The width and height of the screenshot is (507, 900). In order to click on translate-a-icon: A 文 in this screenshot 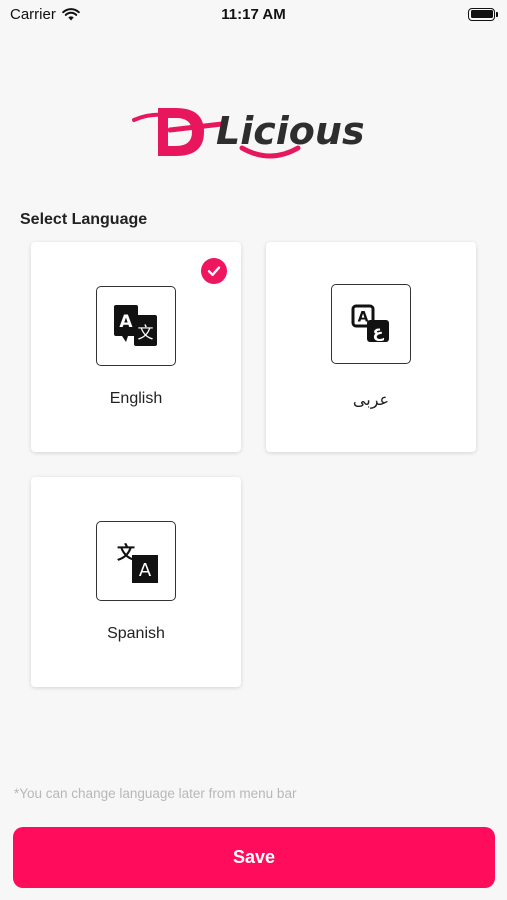, I will do `click(136, 326)`.